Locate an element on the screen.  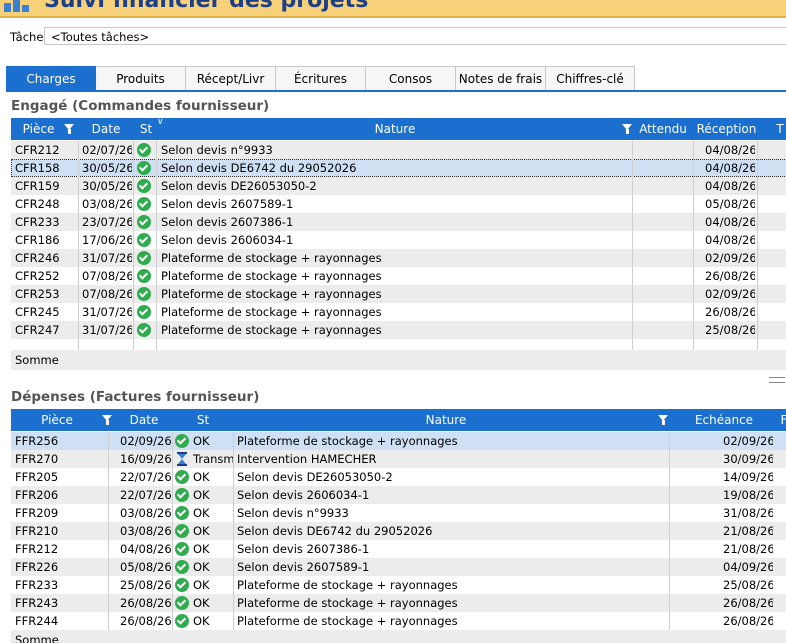
cell-echeance: 02/09/26 is located at coordinates (748, 441).